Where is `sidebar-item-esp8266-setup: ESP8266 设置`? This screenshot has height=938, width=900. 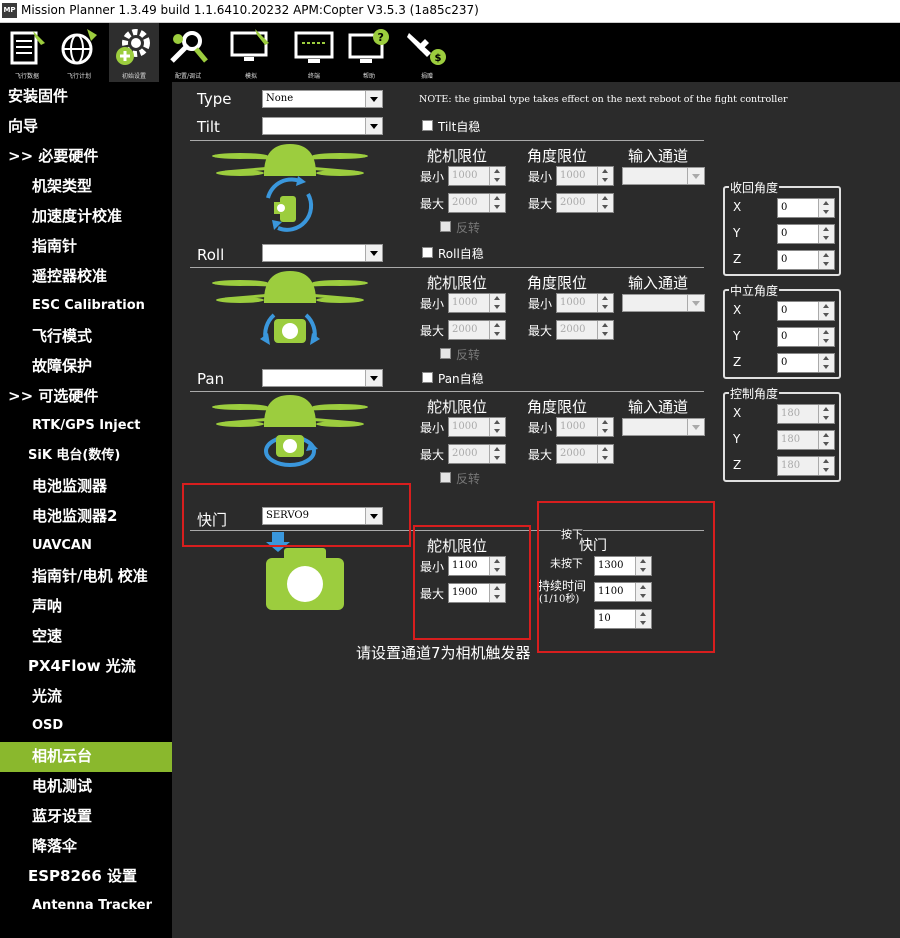 sidebar-item-esp8266-setup: ESP8266 设置 is located at coordinates (82, 877).